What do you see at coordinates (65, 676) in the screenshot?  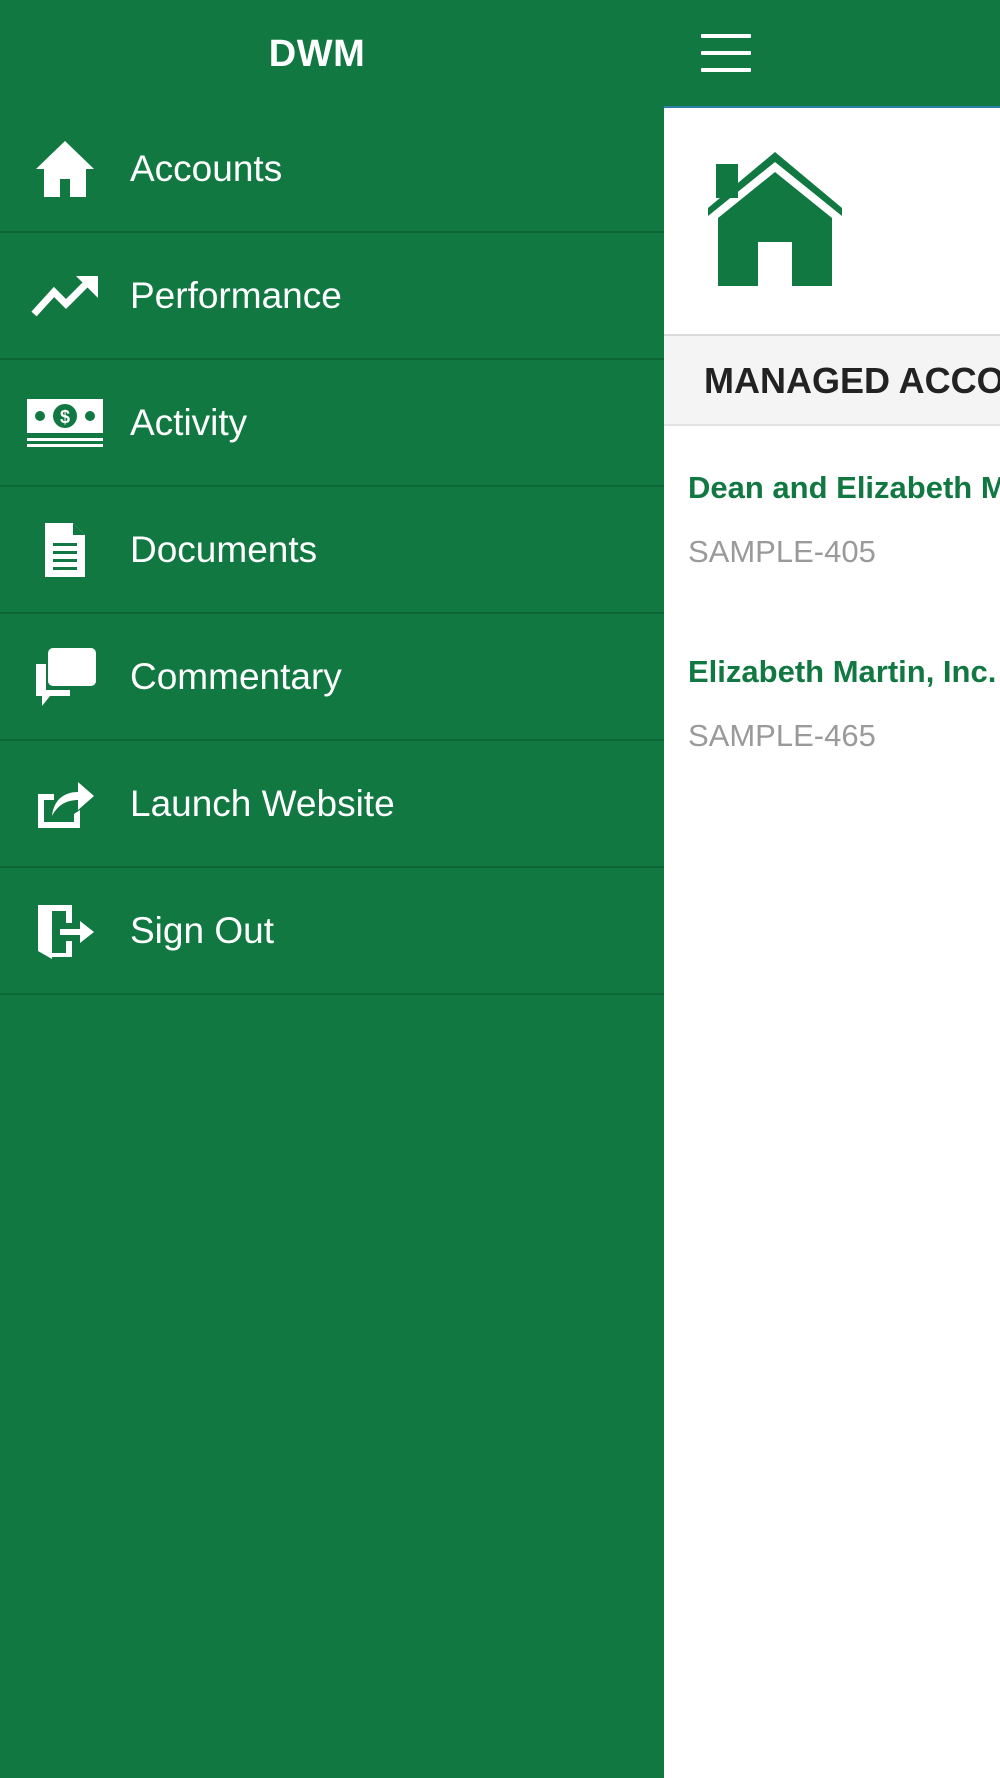 I see `comments-icon` at bounding box center [65, 676].